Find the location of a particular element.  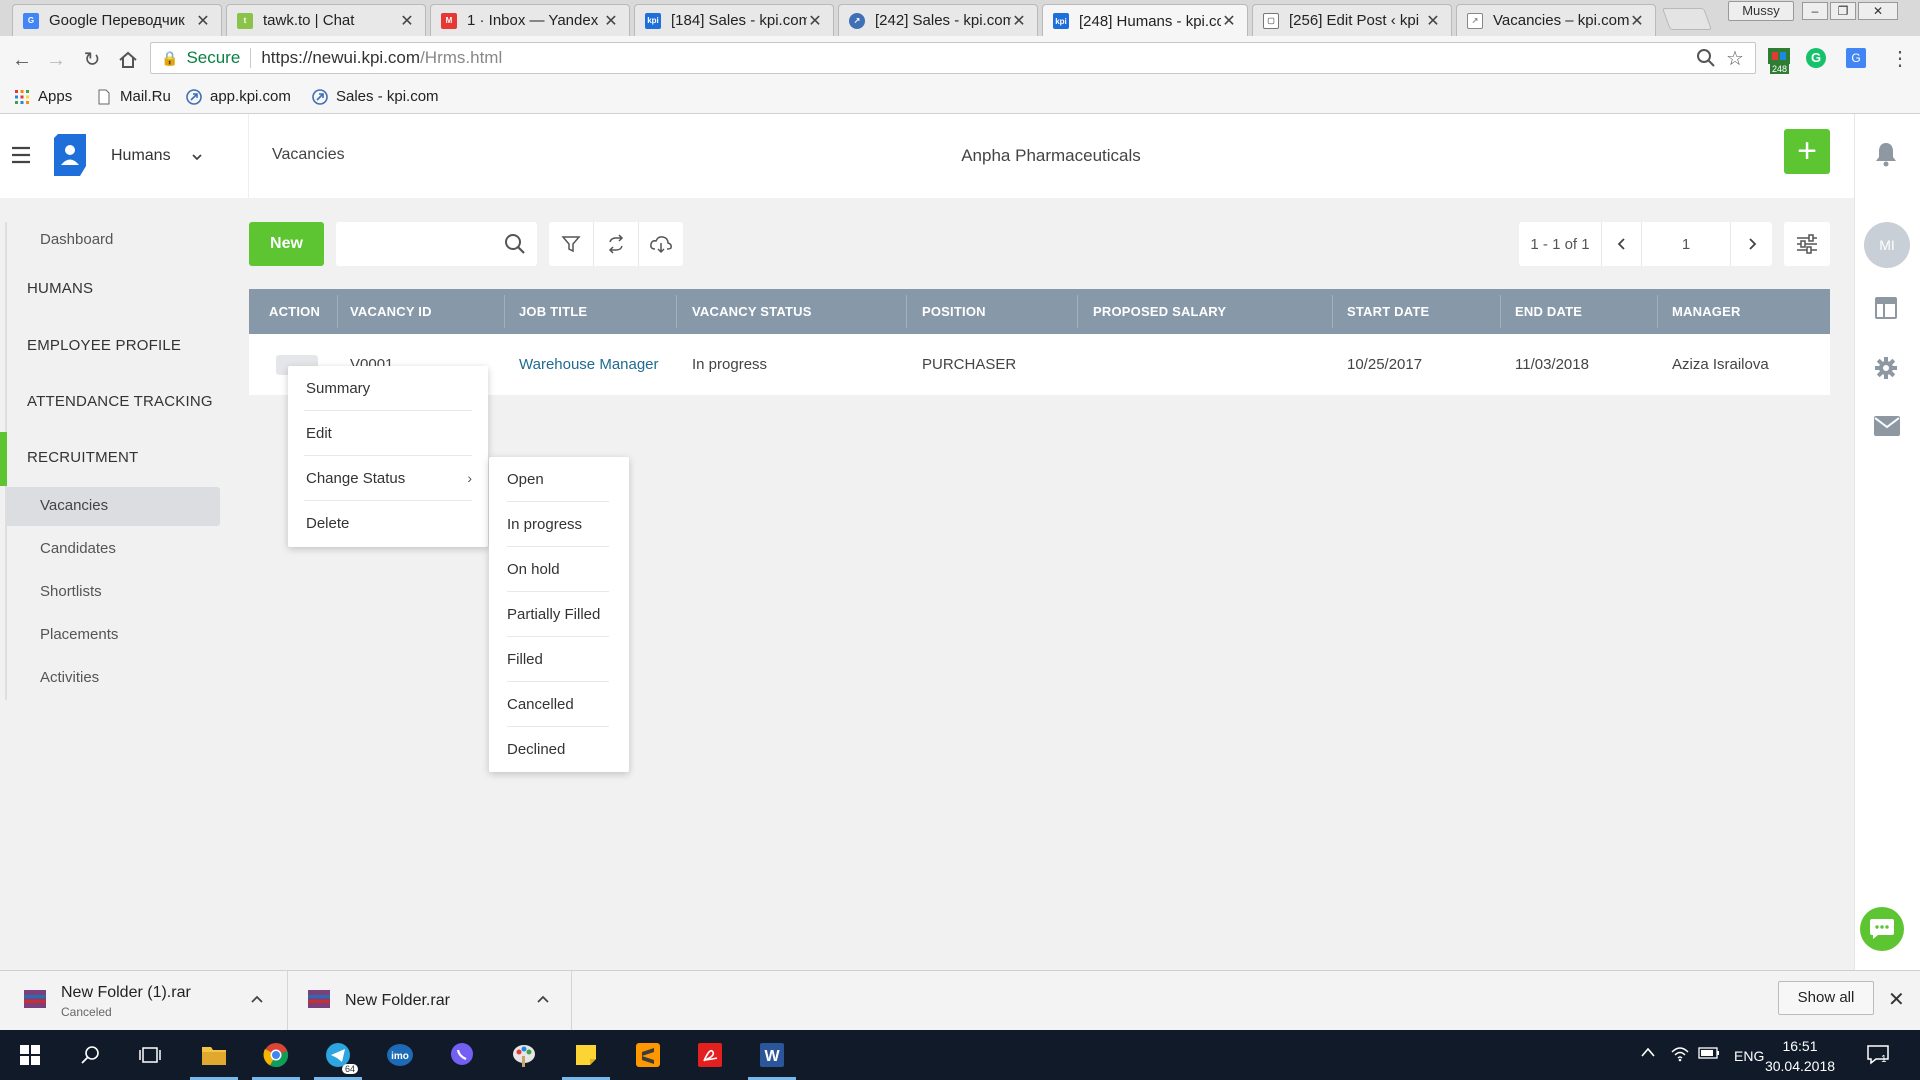

browser-tab-tawk: t tawk.to | Chat ✕ is located at coordinates (326, 20).